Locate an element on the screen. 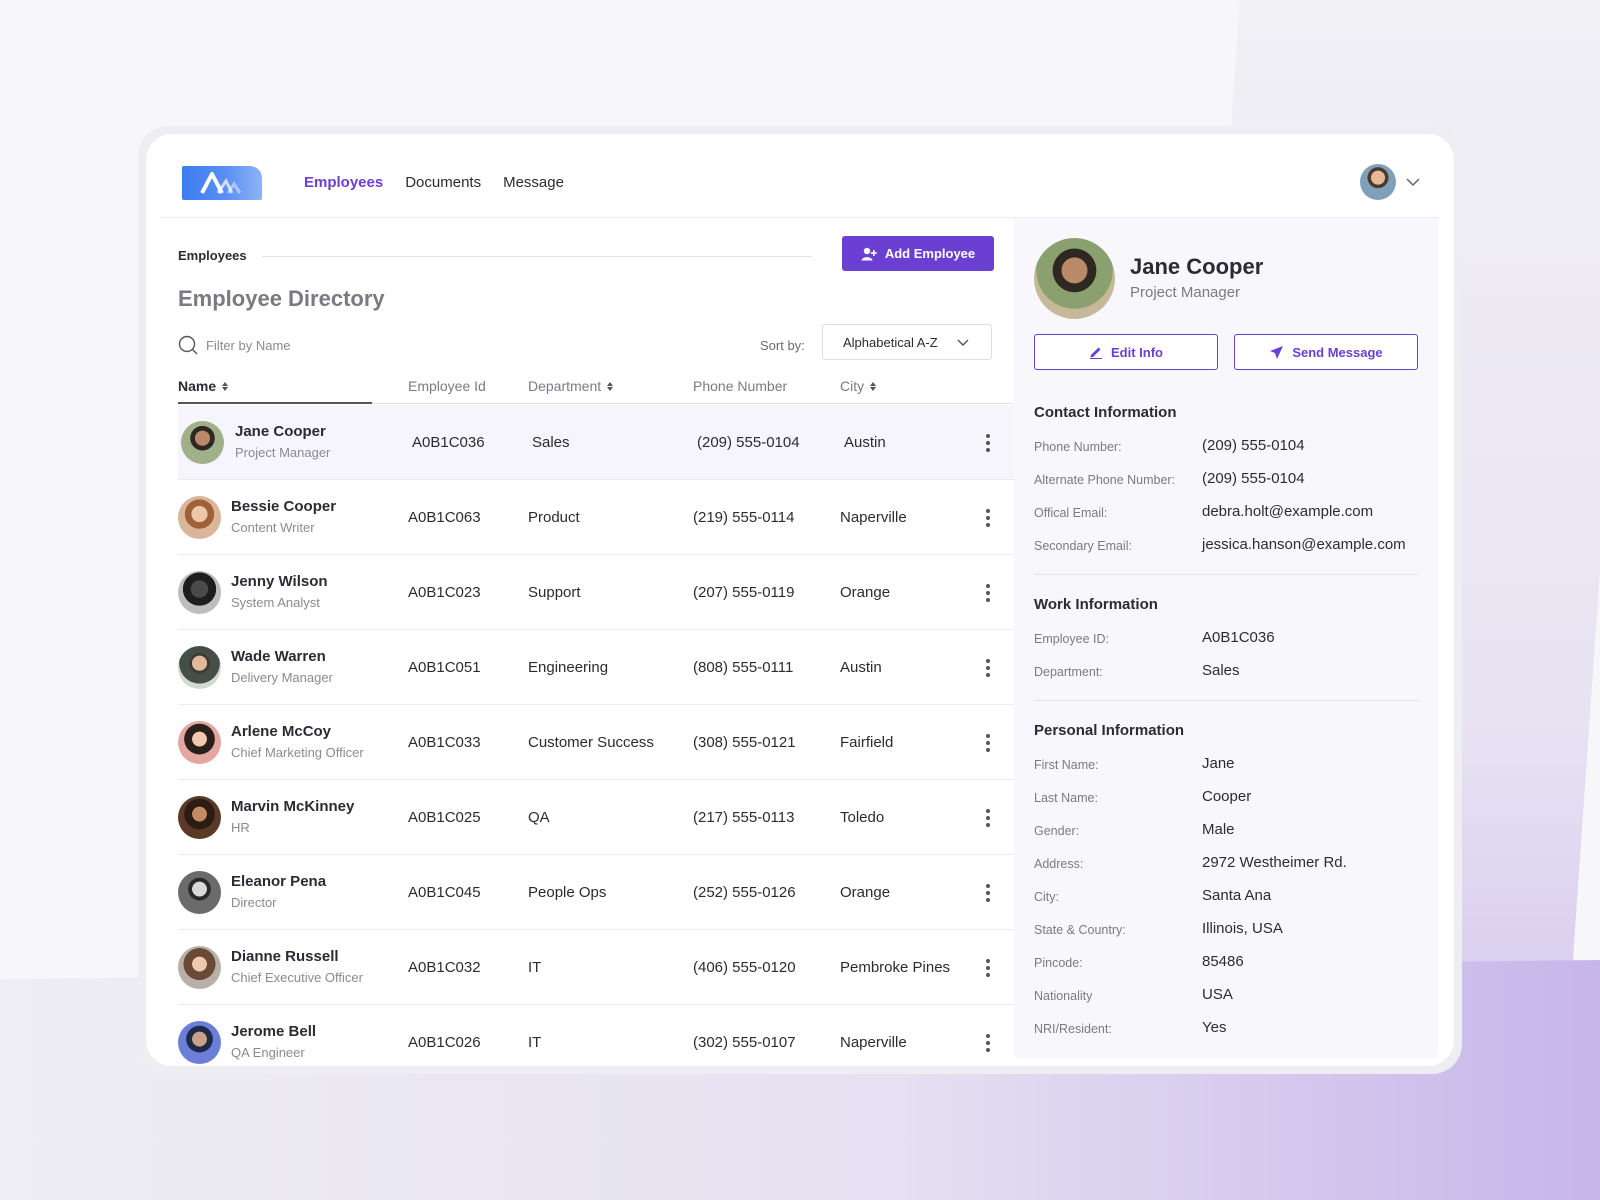  employee-name: Marvin McKinney is located at coordinates (293, 806).